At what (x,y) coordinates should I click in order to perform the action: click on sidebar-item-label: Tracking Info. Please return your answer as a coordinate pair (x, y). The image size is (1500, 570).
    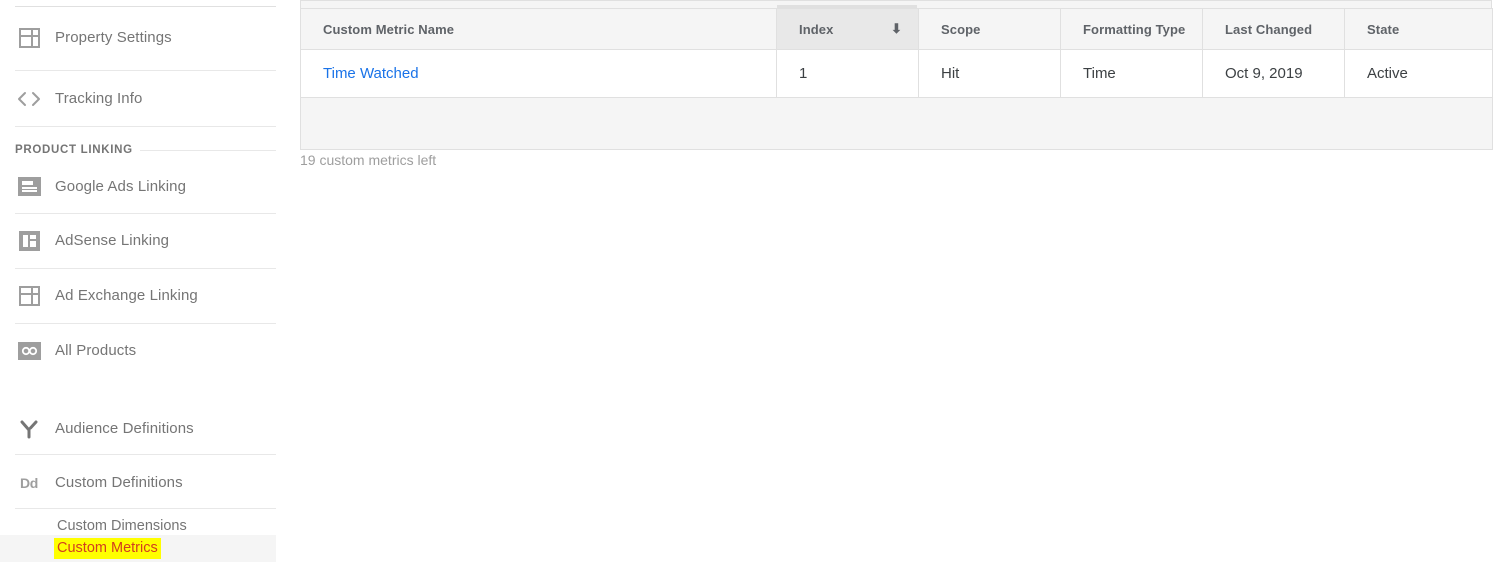
    Looking at the image, I should click on (99, 98).